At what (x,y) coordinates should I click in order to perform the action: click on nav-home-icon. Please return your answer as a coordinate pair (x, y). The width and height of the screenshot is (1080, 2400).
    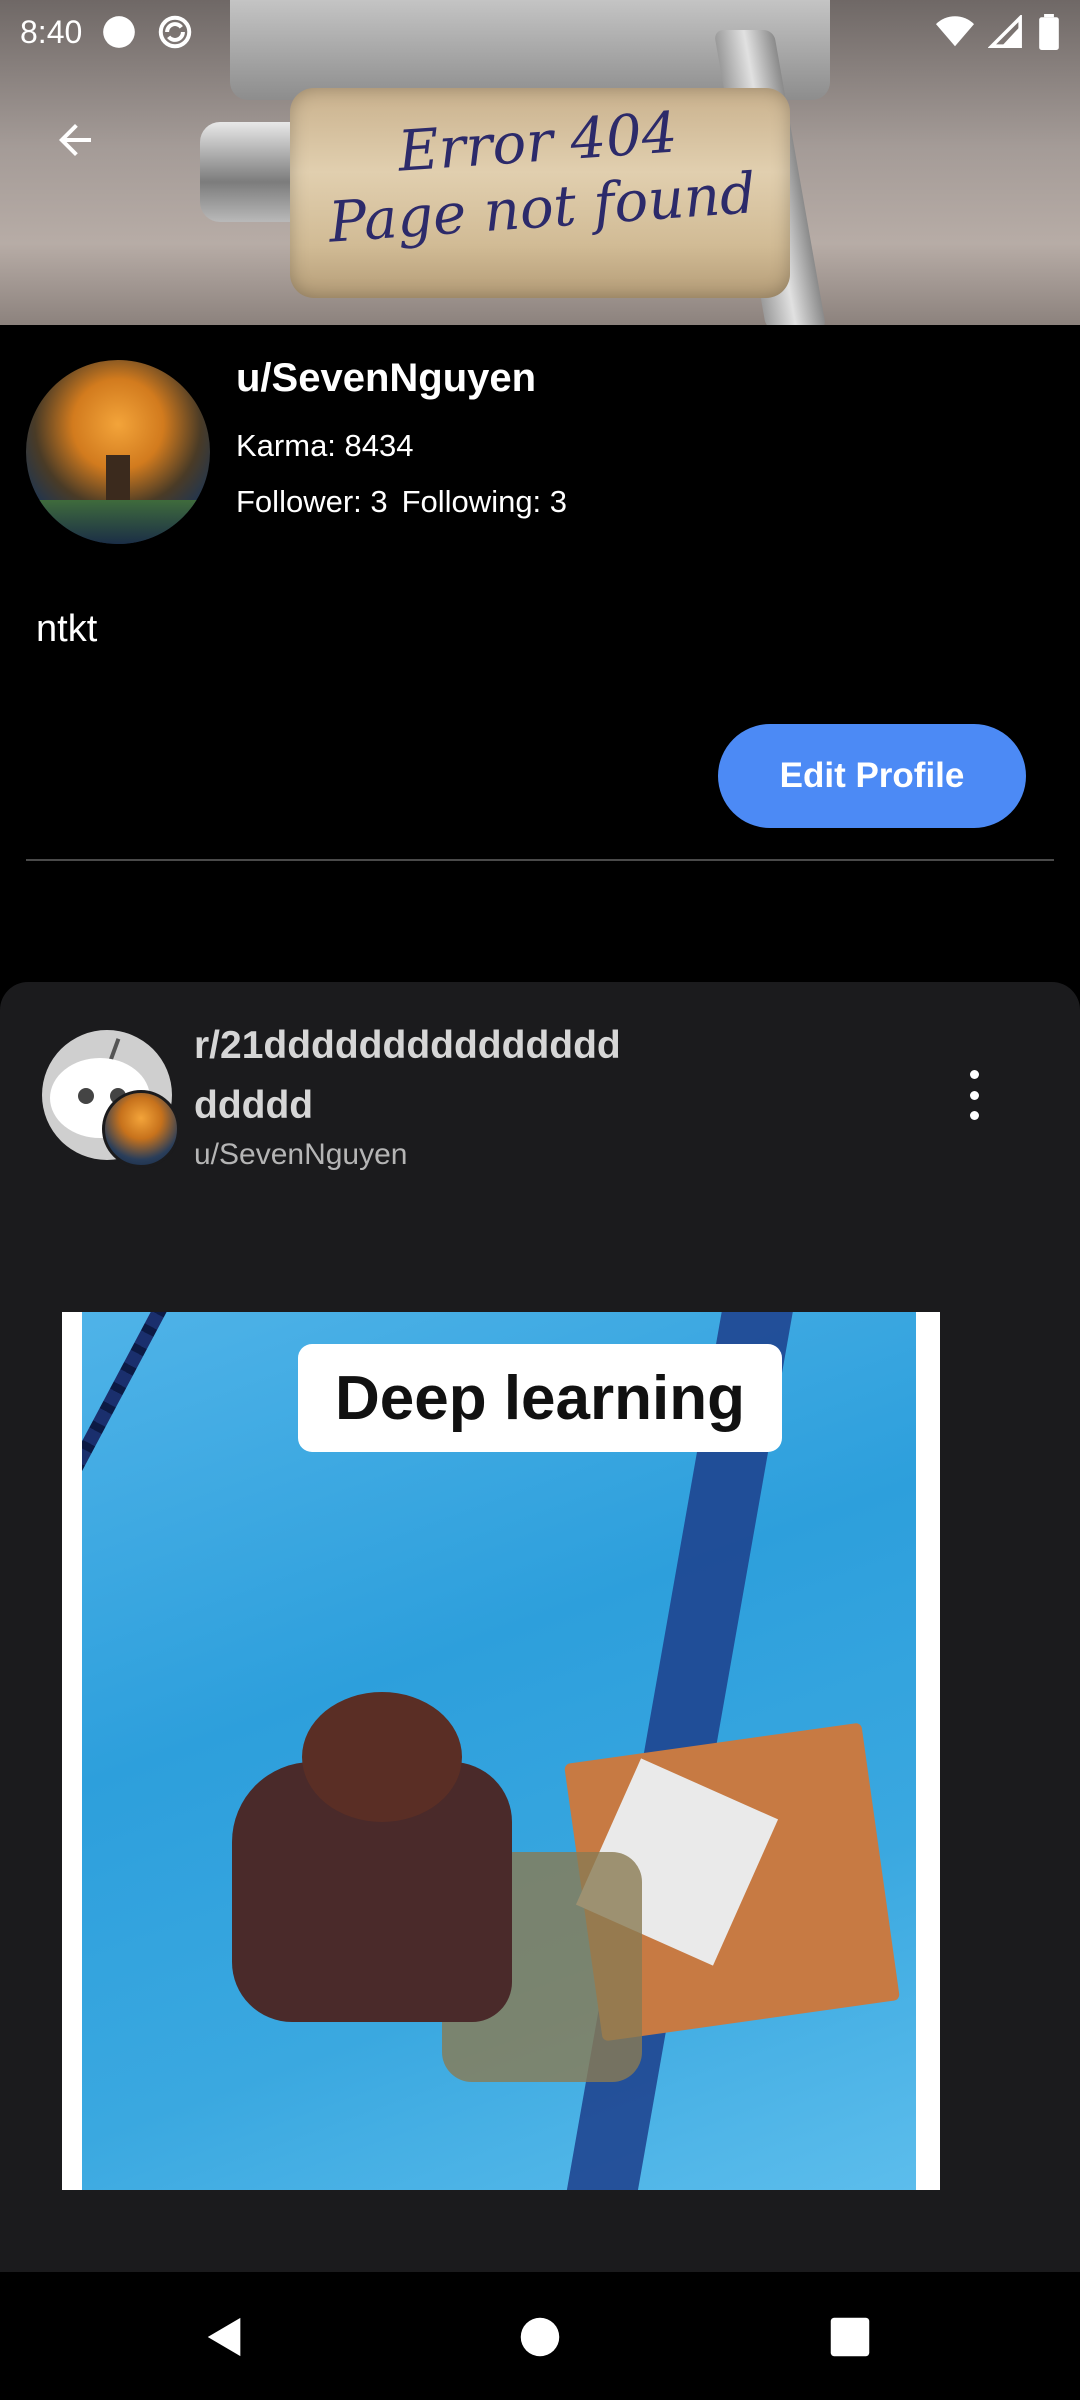
    Looking at the image, I should click on (540, 2337).